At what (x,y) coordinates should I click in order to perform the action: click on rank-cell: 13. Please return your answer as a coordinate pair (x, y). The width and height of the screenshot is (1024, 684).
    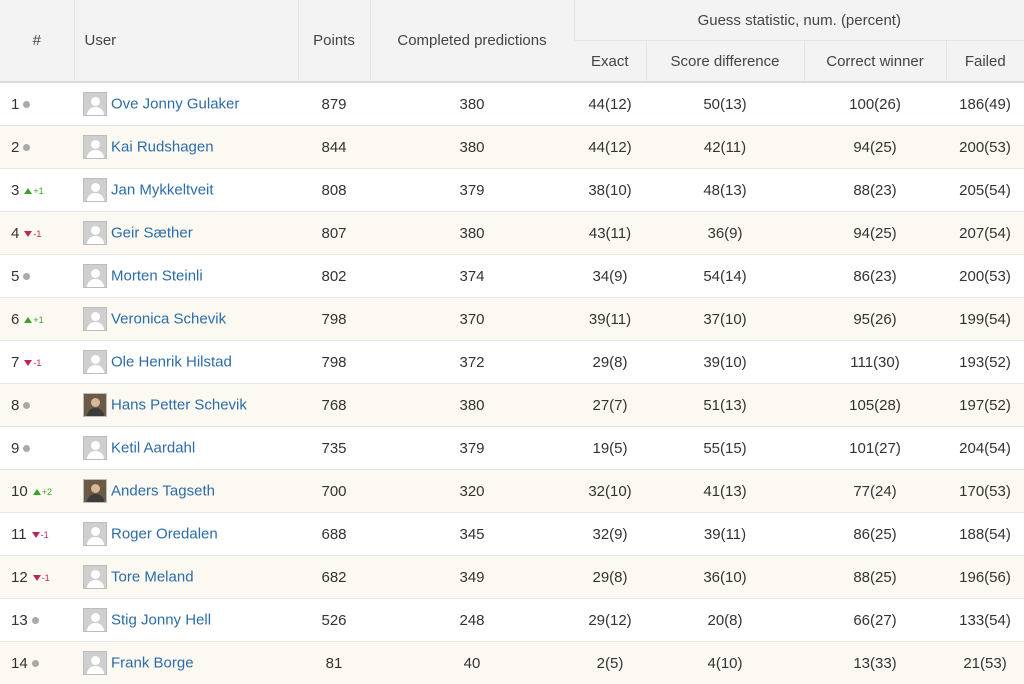
    Looking at the image, I should click on (37, 620).